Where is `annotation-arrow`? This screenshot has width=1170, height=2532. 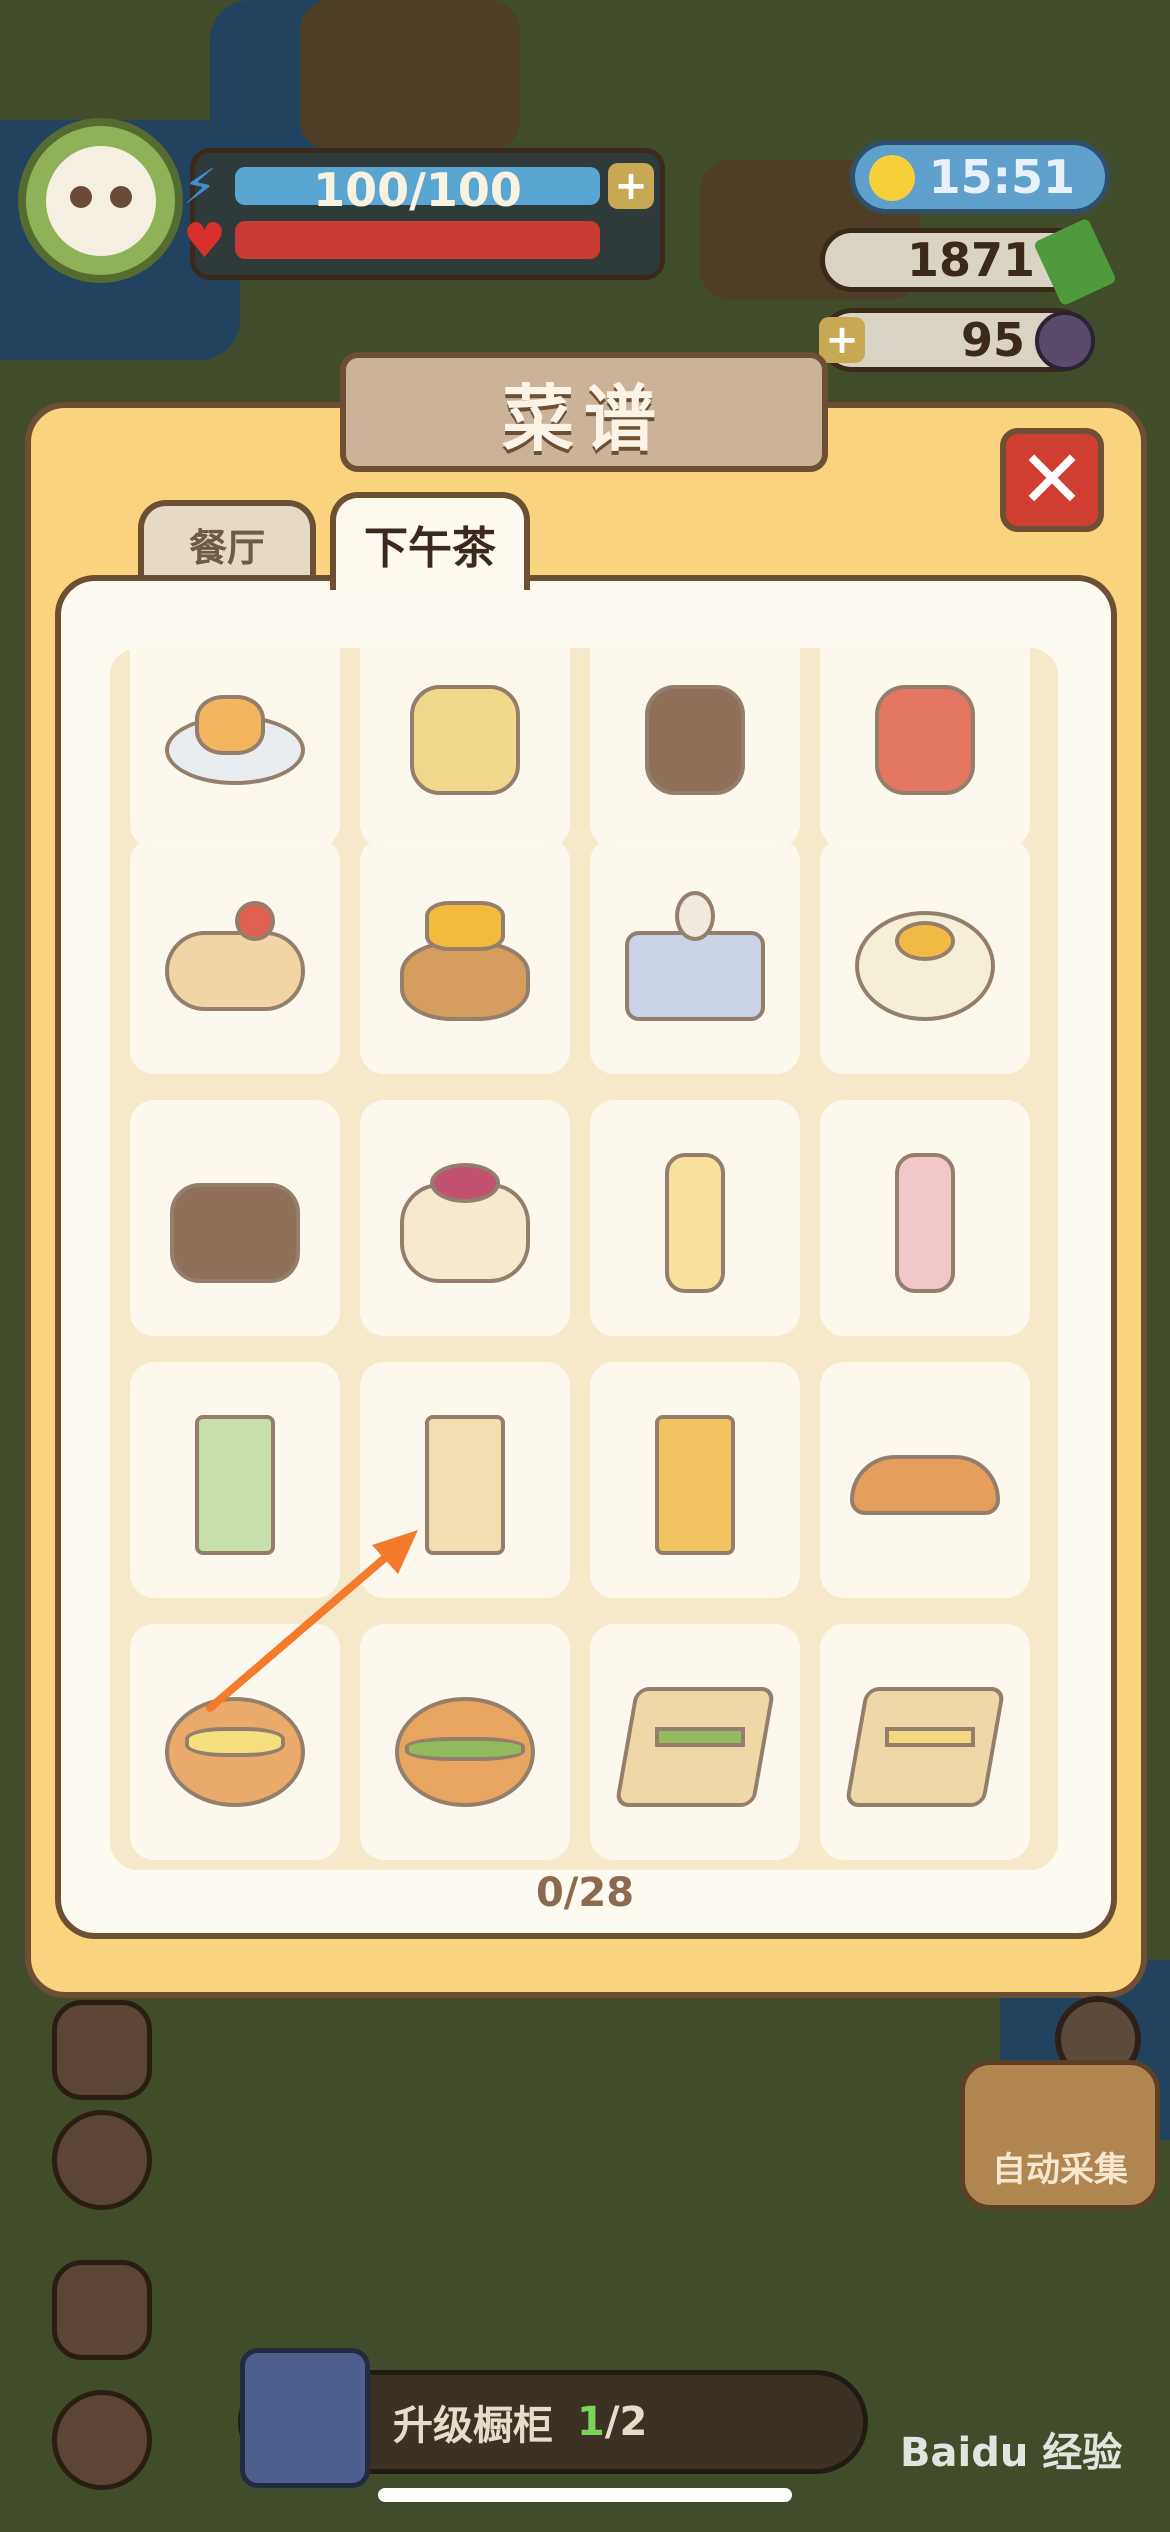
annotation-arrow is located at coordinates (312, 1621).